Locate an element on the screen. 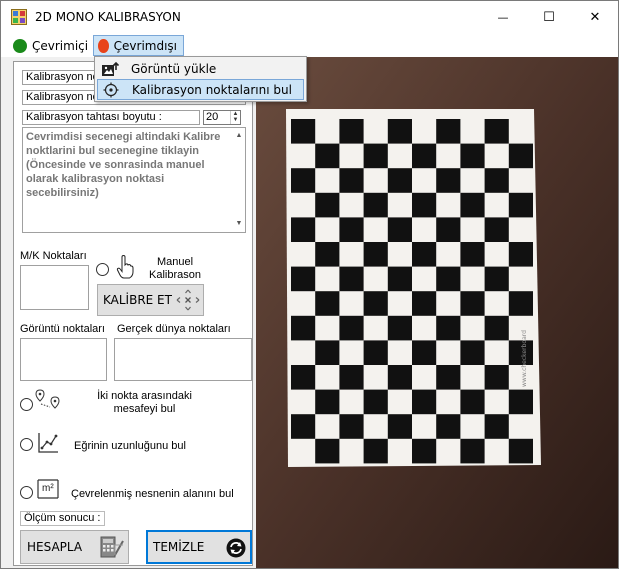  menu-item-find-calibration-points: Kalibrasyon noktalarını bul is located at coordinates (200, 89).